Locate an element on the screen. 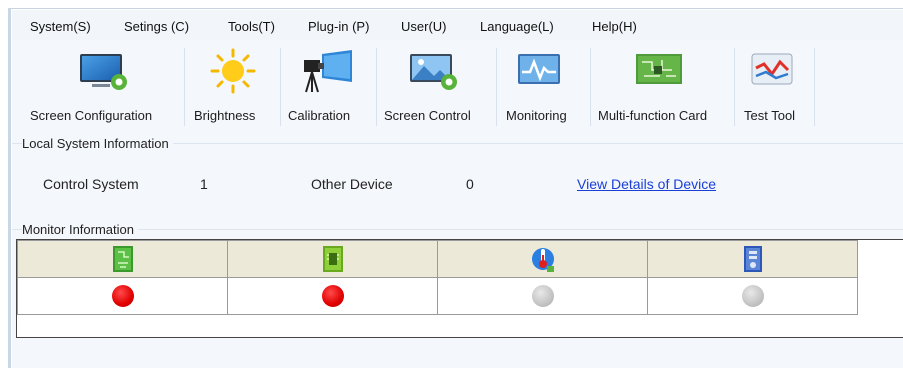  control-system-count: 1 is located at coordinates (204, 184).